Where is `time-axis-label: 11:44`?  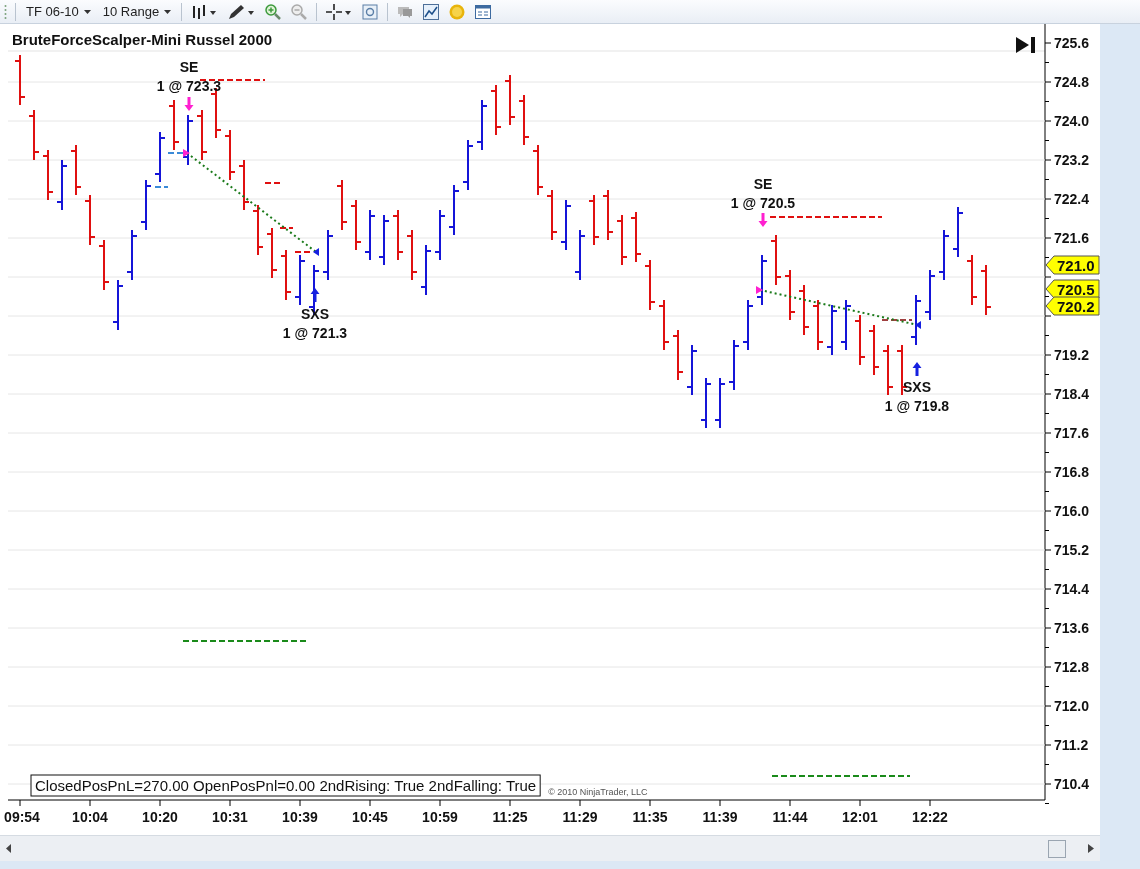 time-axis-label: 11:44 is located at coordinates (790, 817).